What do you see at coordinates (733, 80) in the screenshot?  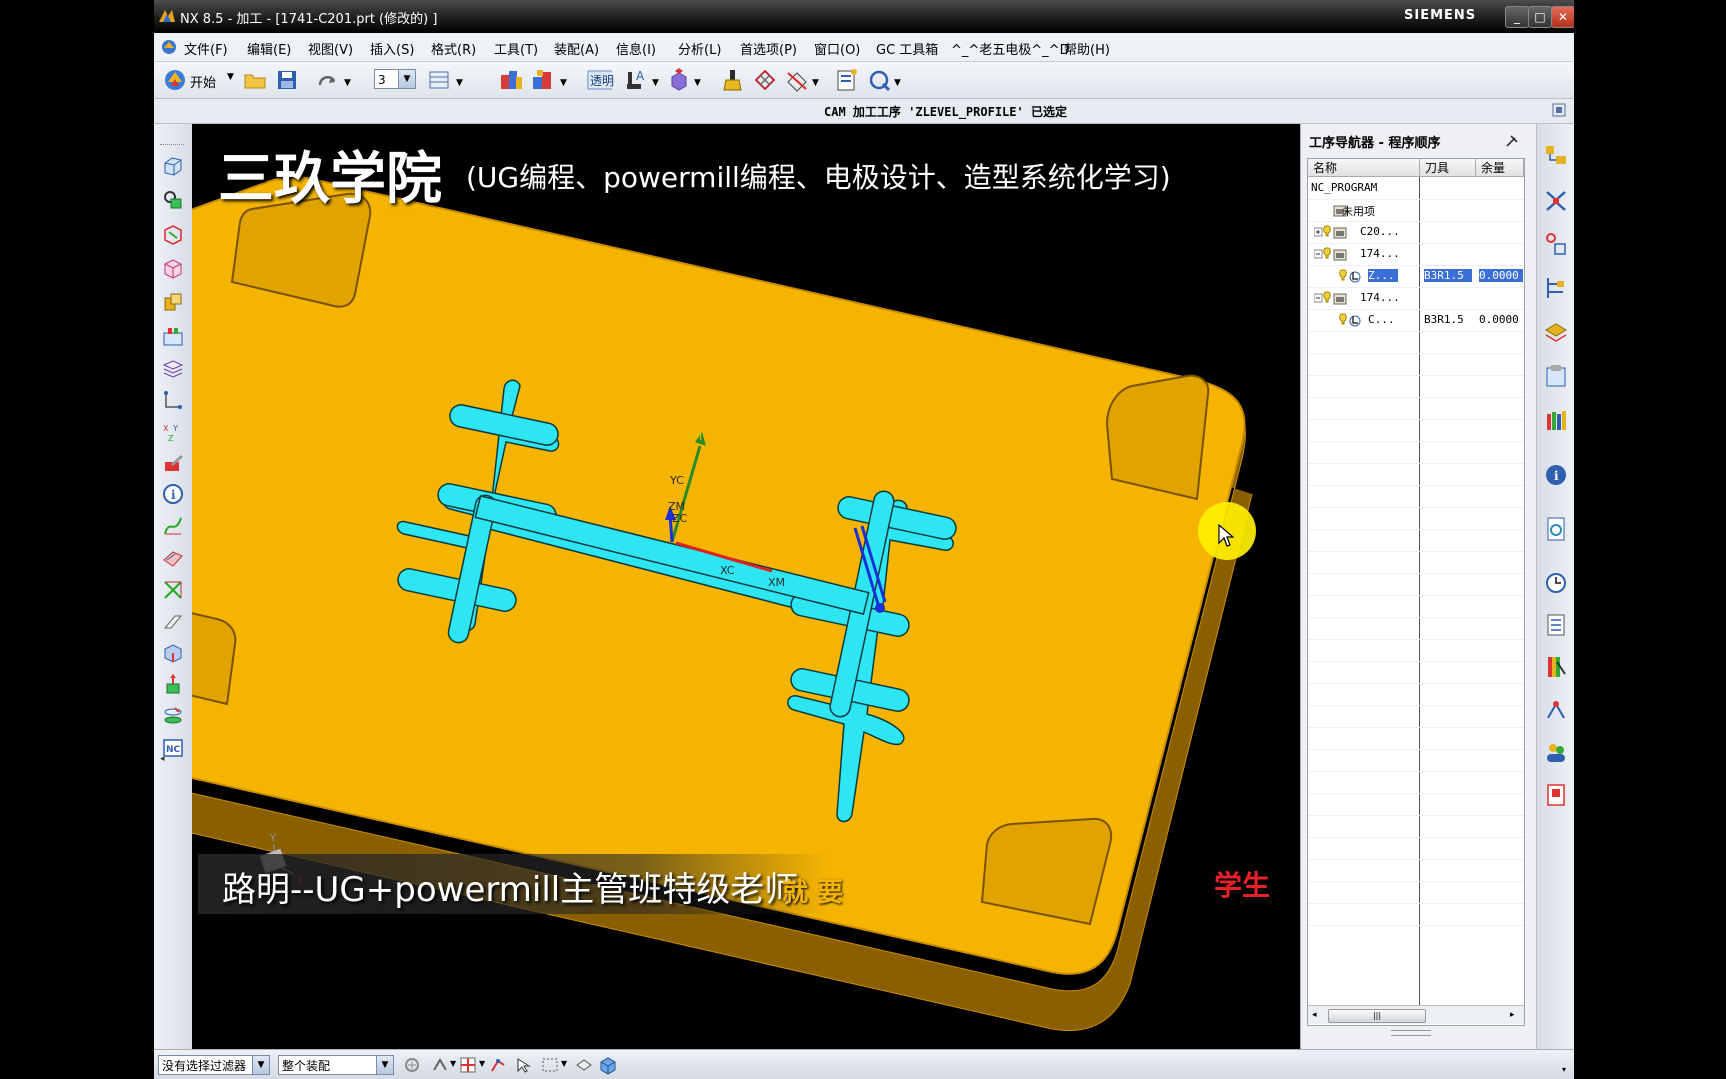 I see `clean-brush-icon` at bounding box center [733, 80].